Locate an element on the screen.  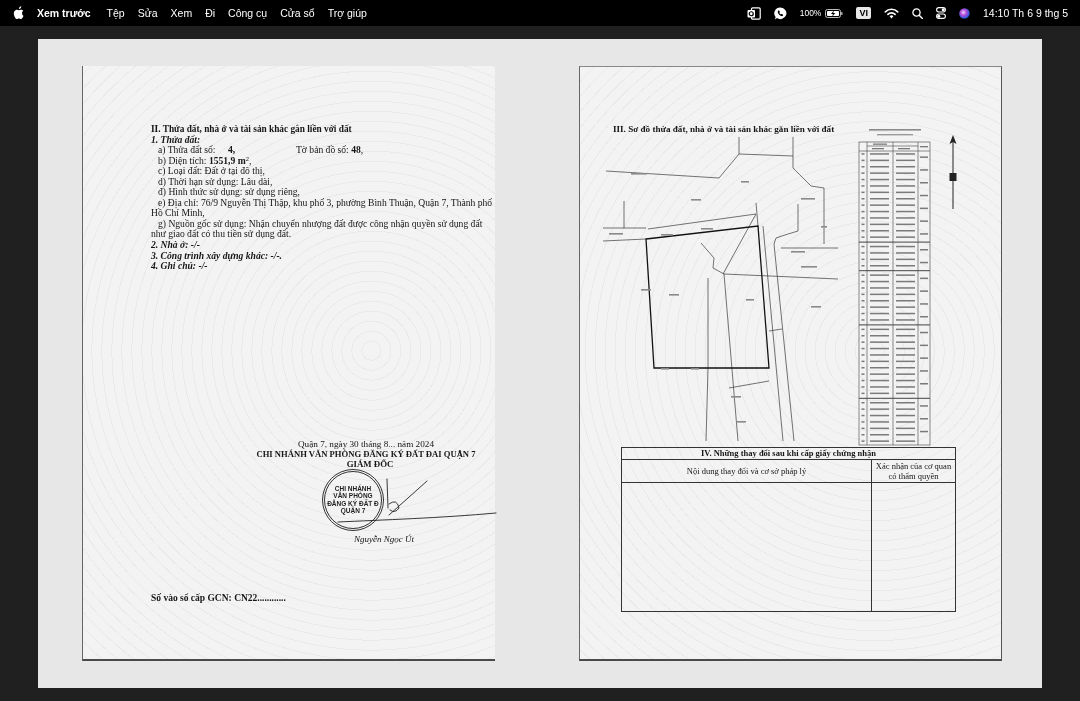
menu-item: Tệp is located at coordinates (115, 13).